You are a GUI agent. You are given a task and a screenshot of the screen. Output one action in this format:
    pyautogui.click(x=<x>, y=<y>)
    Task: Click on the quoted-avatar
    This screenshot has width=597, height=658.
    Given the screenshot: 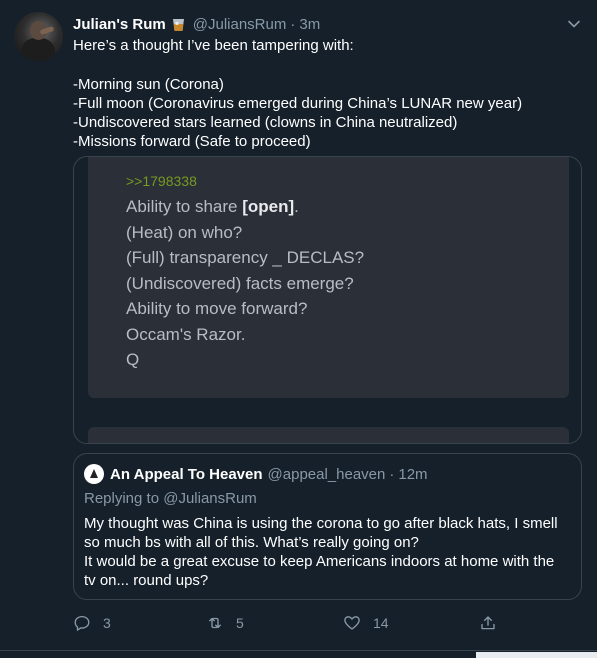 What is the action you would take?
    pyautogui.click(x=94, y=474)
    